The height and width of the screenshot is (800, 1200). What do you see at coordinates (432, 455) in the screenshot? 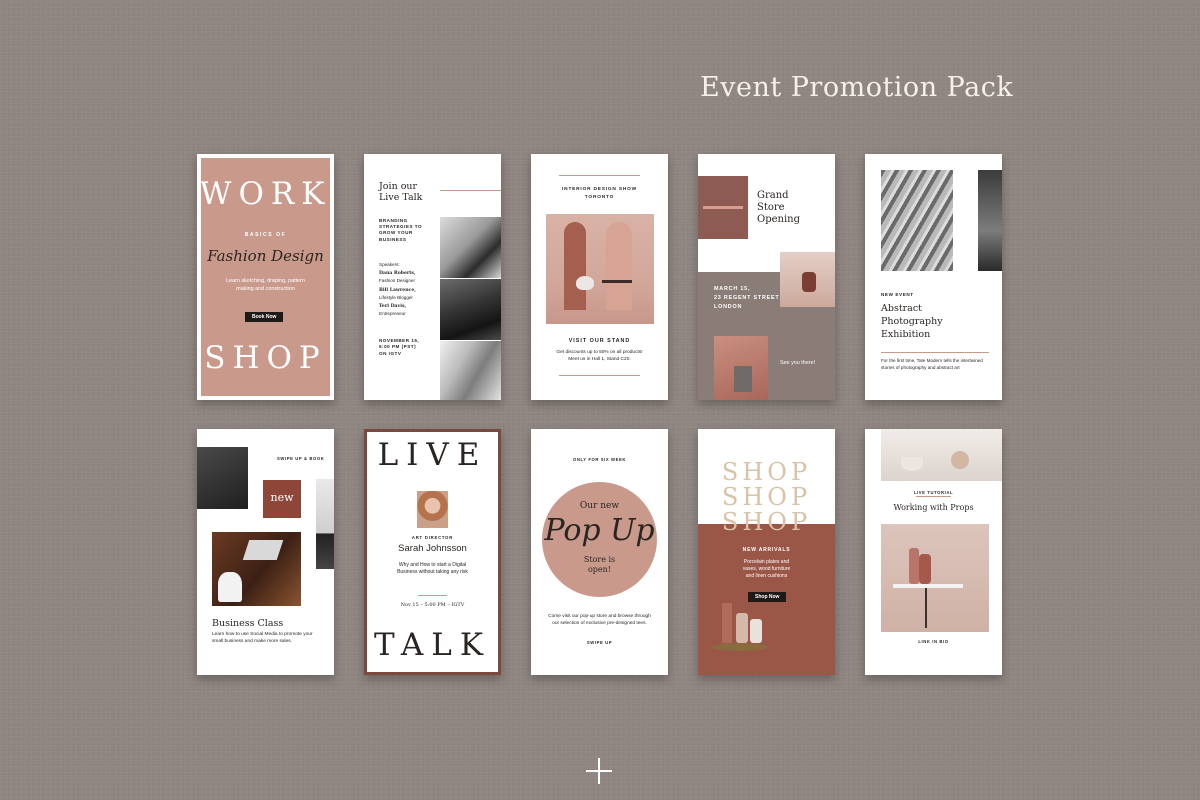
I see `live-word: LIVE` at bounding box center [432, 455].